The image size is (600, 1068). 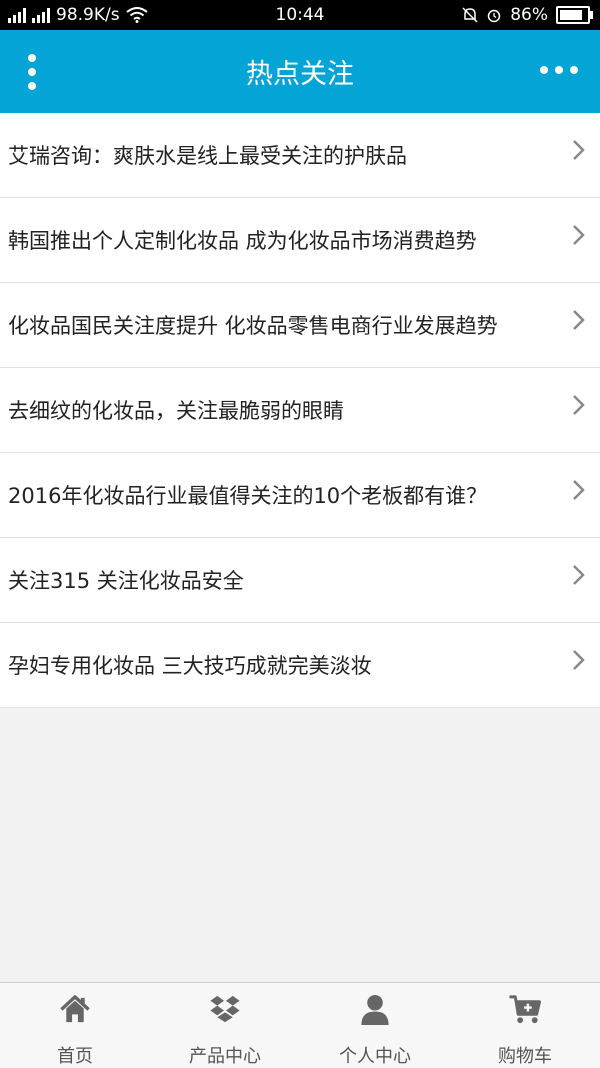 I want to click on tab-products-label: 产品中心, so click(x=225, y=1056).